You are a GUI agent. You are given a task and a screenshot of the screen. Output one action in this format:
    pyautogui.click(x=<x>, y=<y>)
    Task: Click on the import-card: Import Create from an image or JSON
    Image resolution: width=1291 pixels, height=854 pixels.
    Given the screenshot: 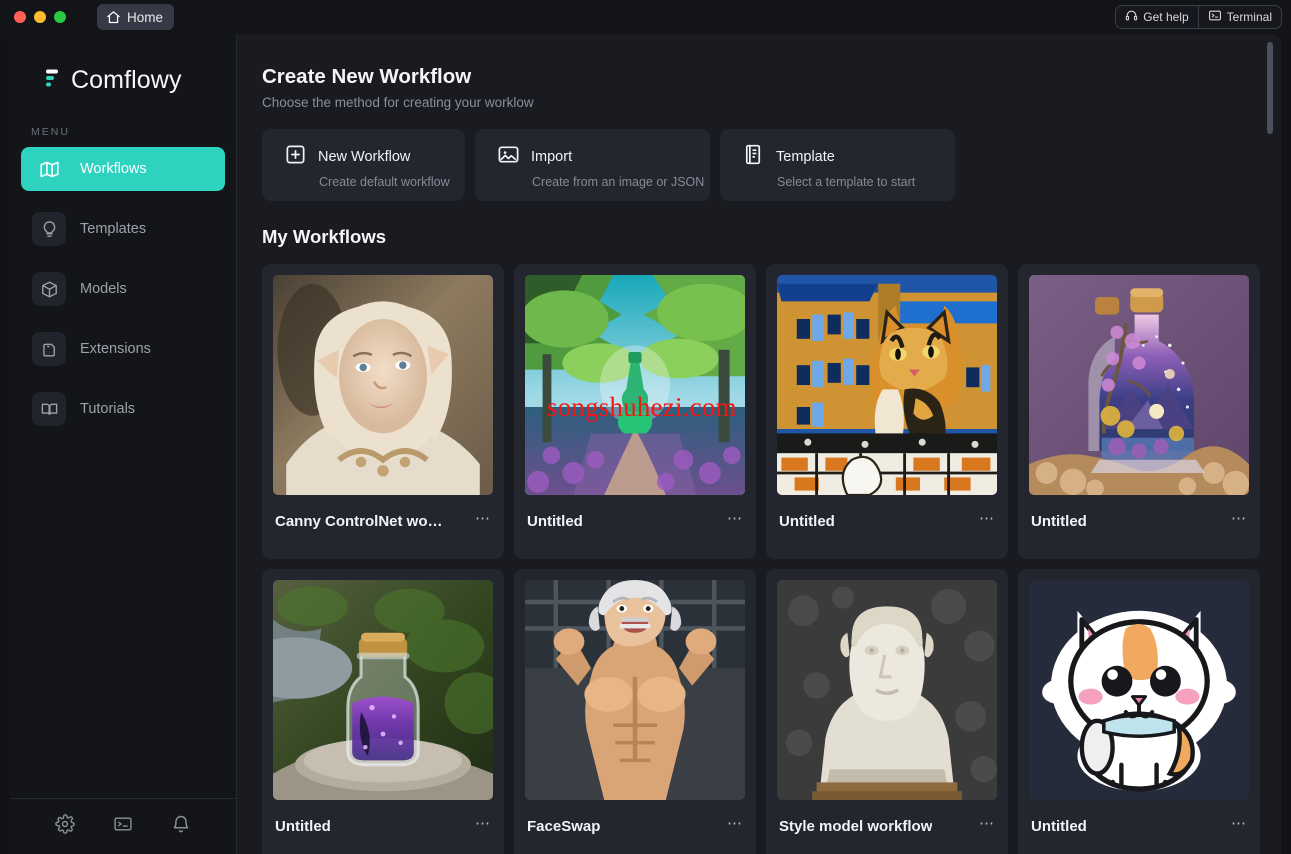 What is the action you would take?
    pyautogui.click(x=592, y=165)
    